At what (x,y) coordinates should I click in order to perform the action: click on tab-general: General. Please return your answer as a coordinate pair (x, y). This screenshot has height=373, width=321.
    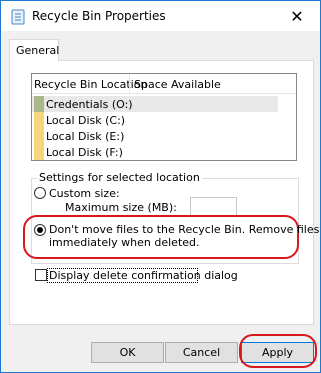
    Looking at the image, I should click on (34, 50).